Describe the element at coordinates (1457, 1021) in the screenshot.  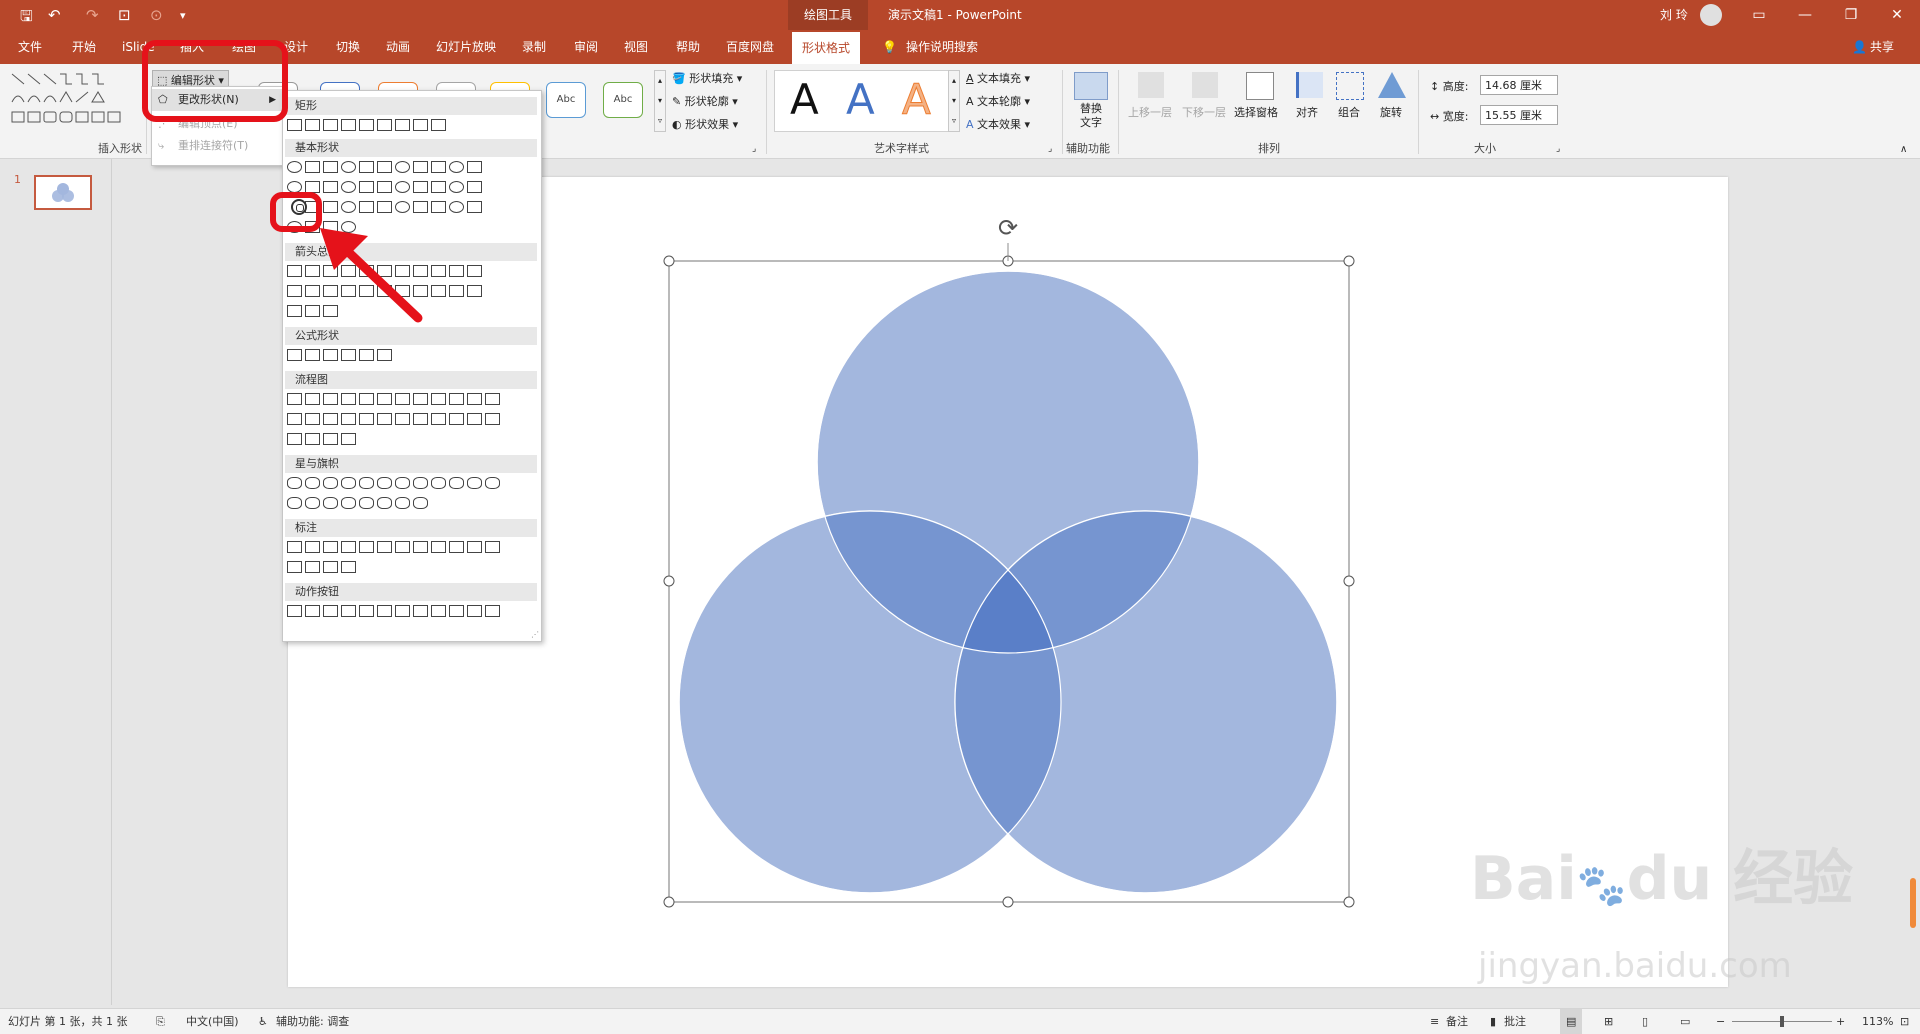
I see `notes-button: 备注` at that location.